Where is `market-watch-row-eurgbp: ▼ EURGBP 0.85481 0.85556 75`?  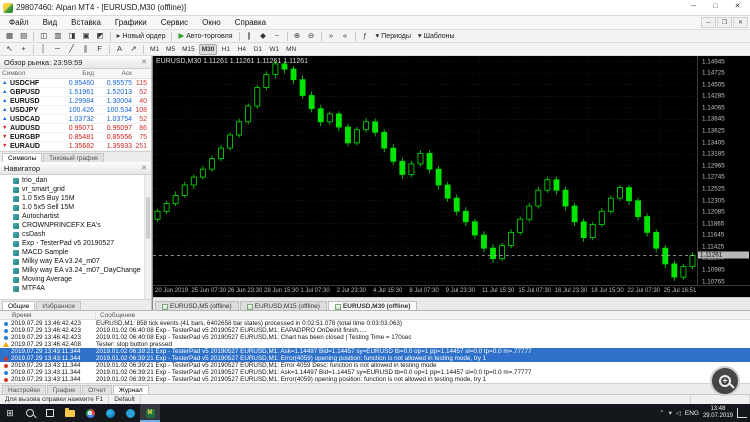
market-watch-row-eurgbp: ▼ EURGBP 0.85481 0.85556 75 is located at coordinates (75, 137).